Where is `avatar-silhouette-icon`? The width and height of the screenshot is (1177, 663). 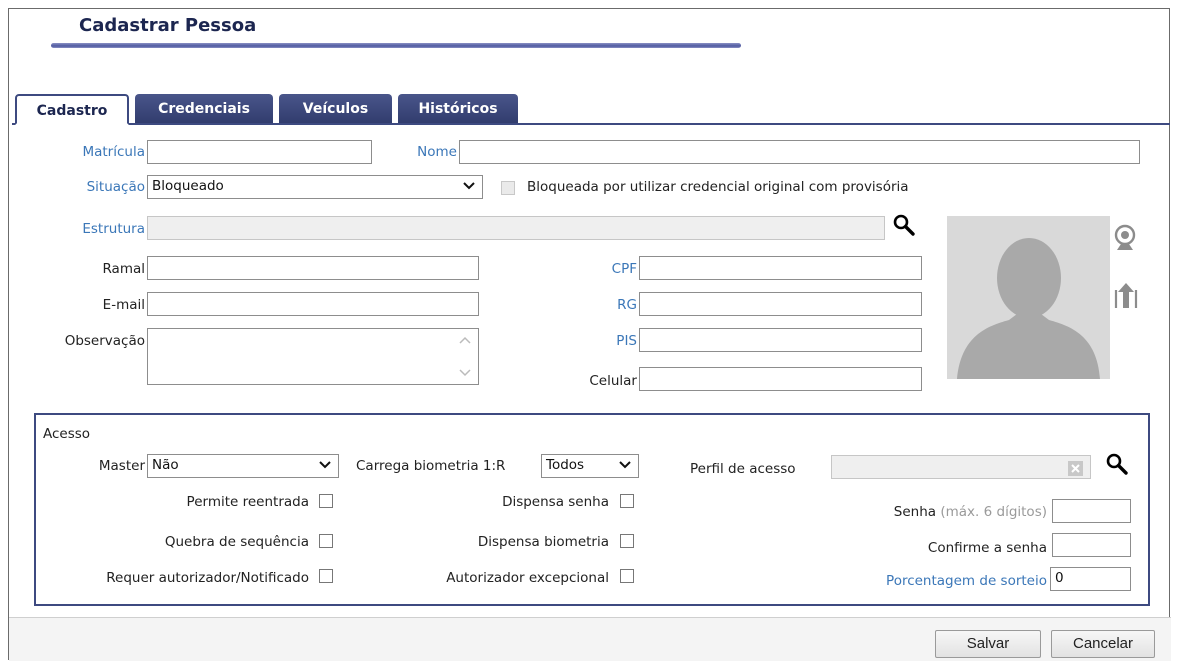
avatar-silhouette-icon is located at coordinates (1028, 297).